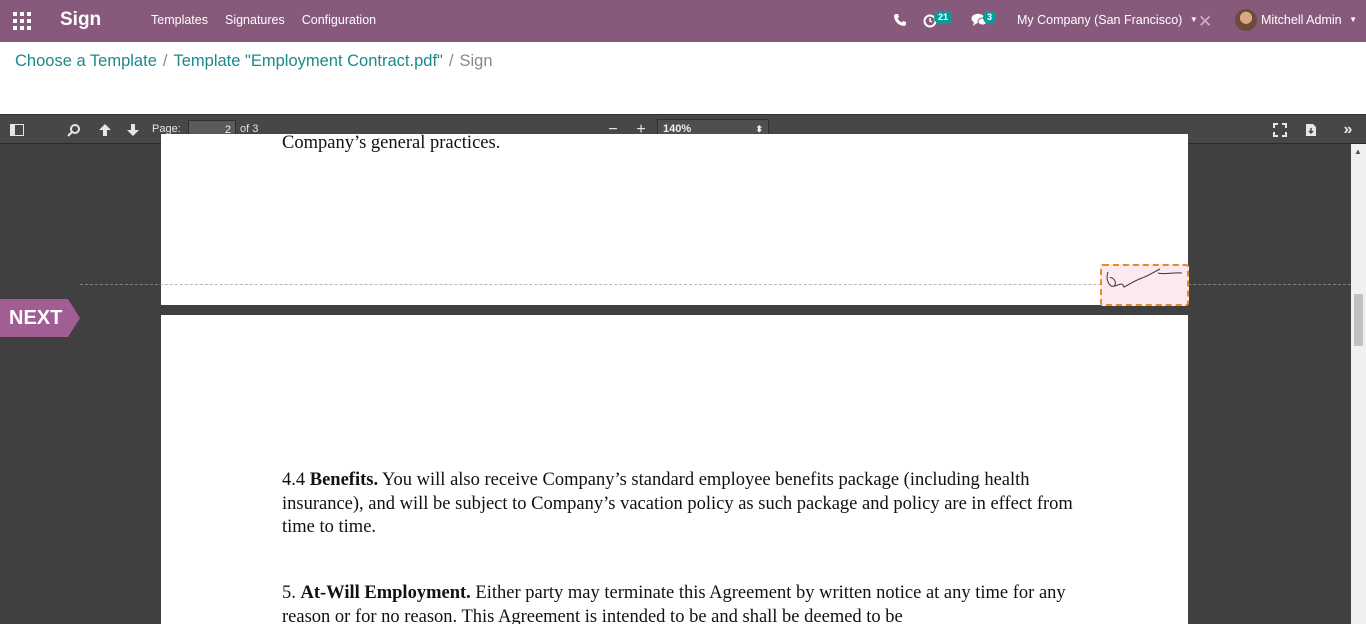 The height and width of the screenshot is (624, 1366). What do you see at coordinates (1246, 20) in the screenshot?
I see `avatar` at bounding box center [1246, 20].